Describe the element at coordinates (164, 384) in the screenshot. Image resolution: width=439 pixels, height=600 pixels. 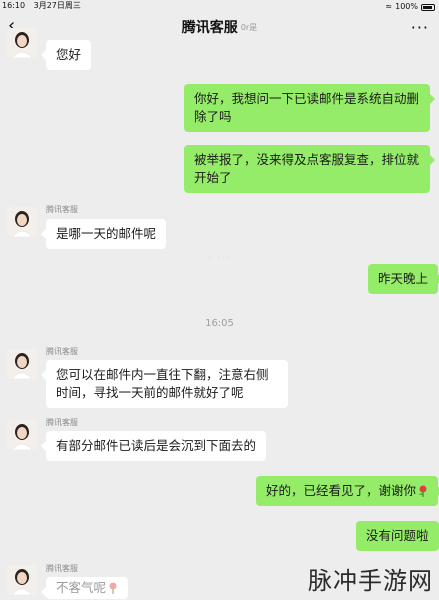
I see `message-bubble: 您可以在邮件内一直往下翻，注意右侧时间，寻找一天前的邮件就好了呢` at that location.